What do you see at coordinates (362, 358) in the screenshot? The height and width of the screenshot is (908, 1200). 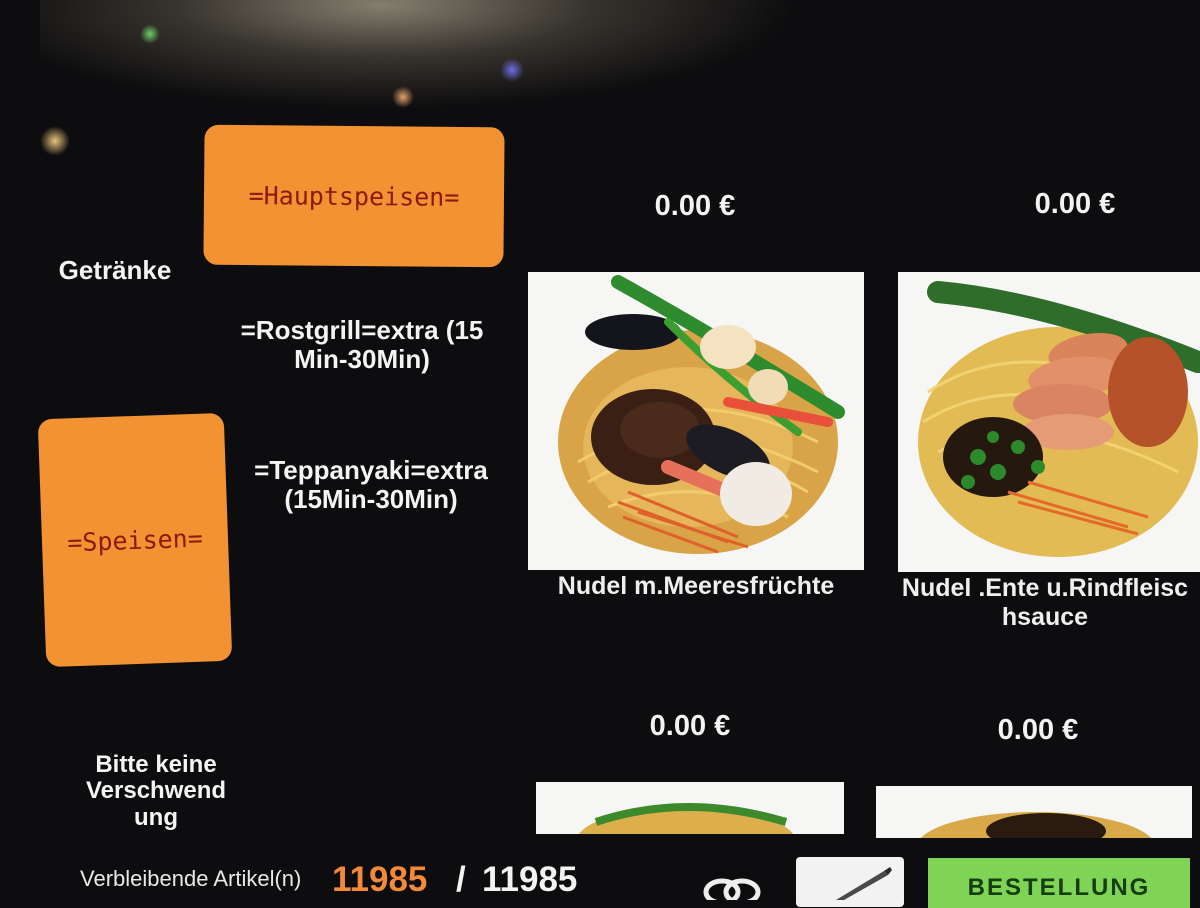 I see `category-grill-line2: Min-30Min)` at bounding box center [362, 358].